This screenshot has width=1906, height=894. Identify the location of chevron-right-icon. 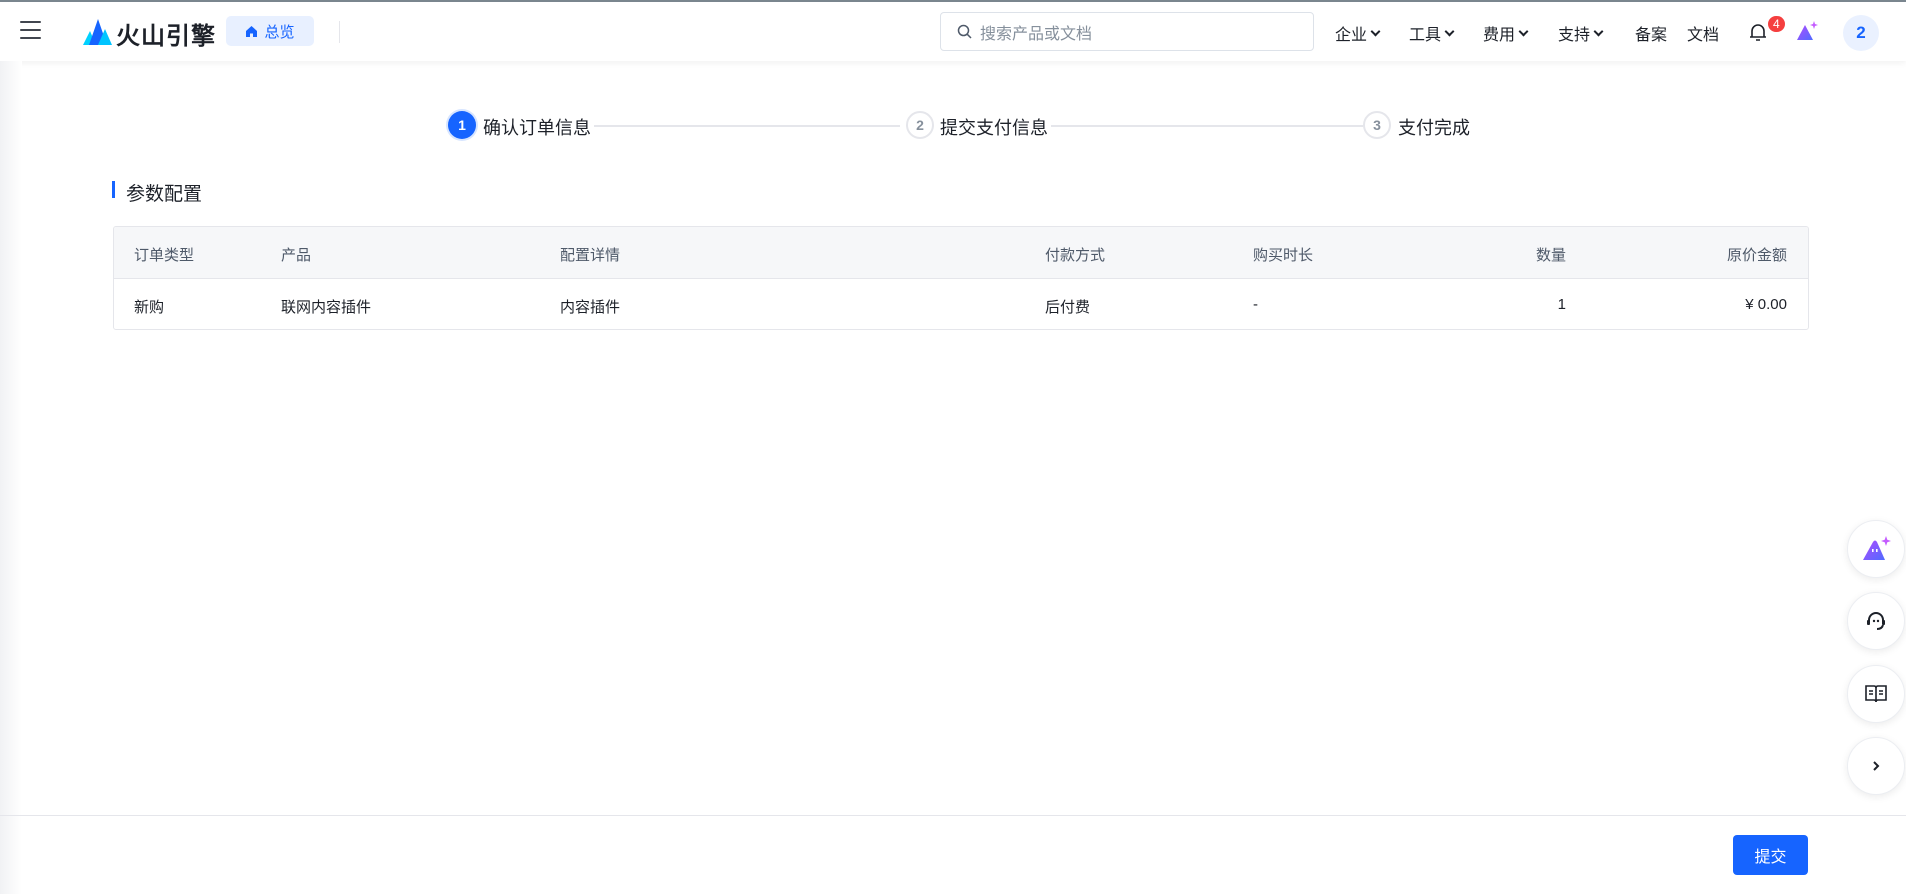
(1876, 766).